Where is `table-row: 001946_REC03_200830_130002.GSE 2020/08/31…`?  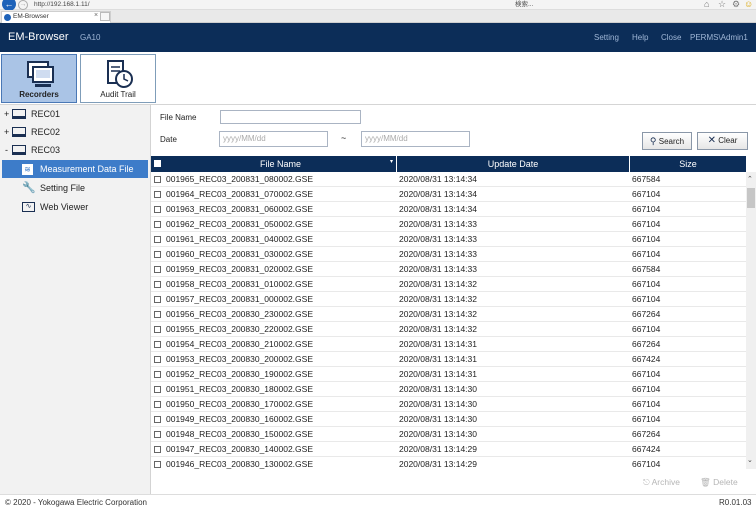
table-row: 001946_REC03_200830_130002.GSE 2020/08/31… is located at coordinates (448, 463).